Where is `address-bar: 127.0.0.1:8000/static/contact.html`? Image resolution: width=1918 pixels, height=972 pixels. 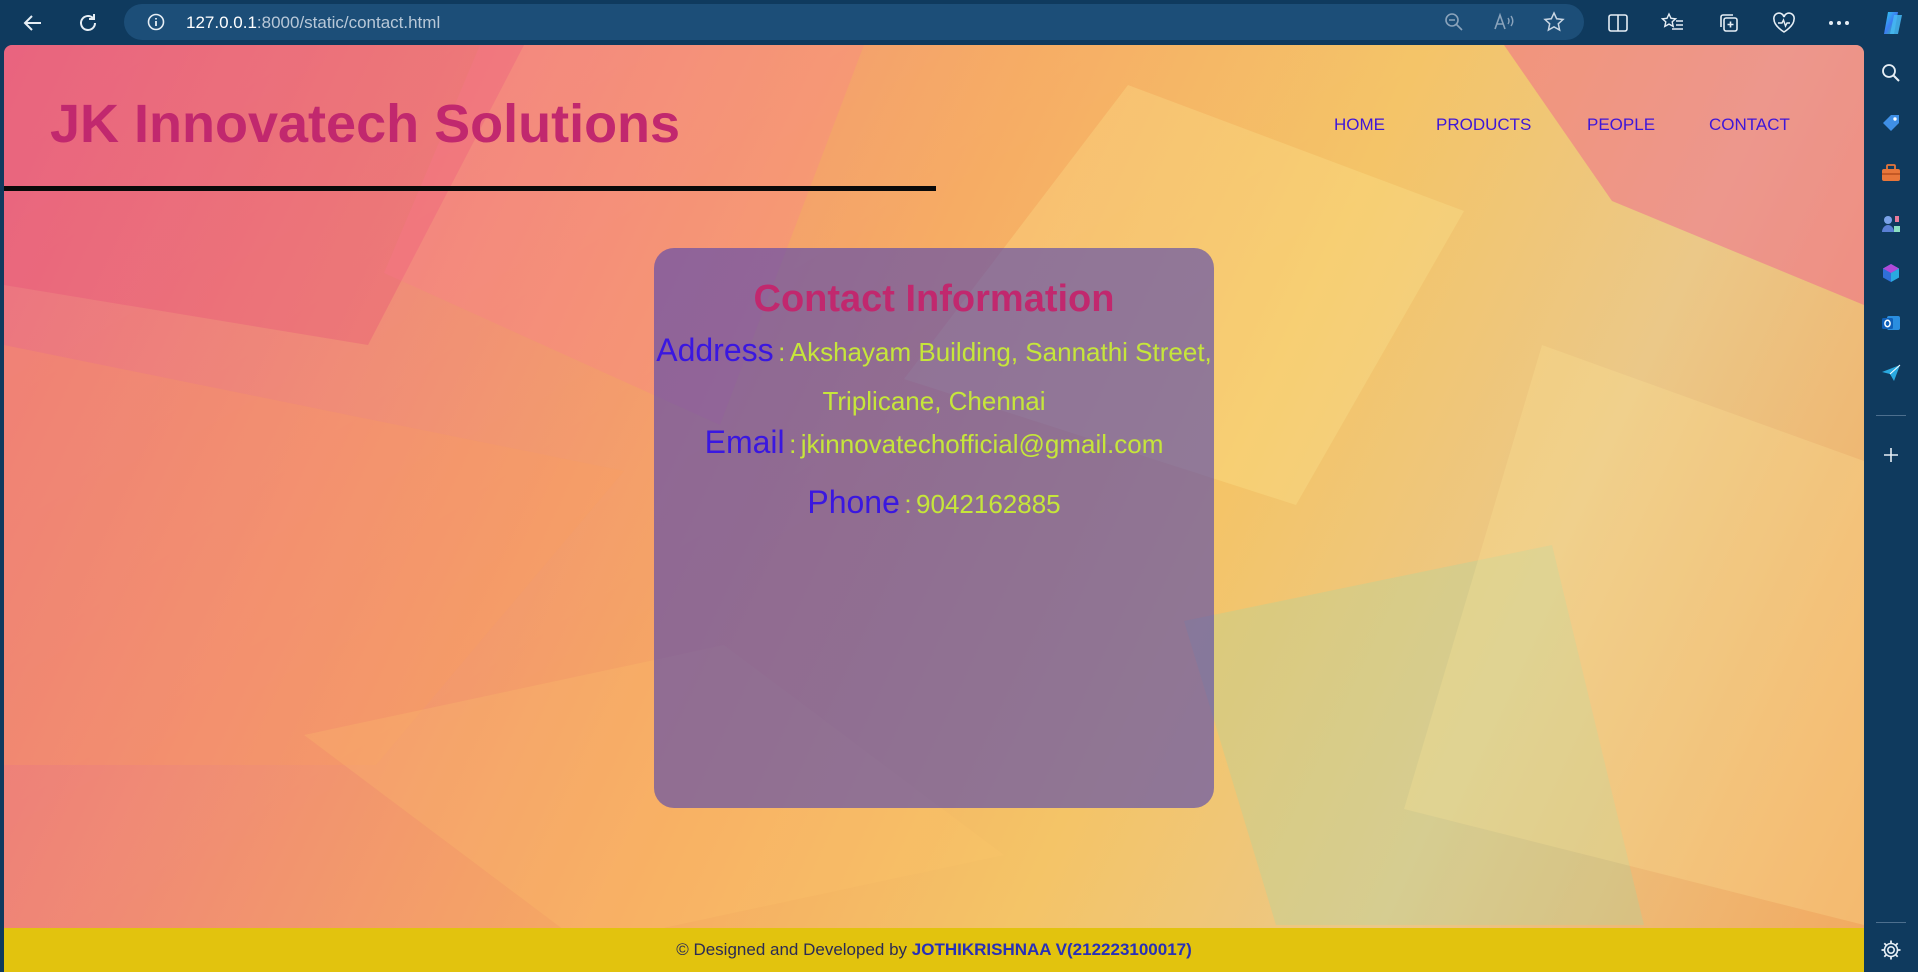 address-bar: 127.0.0.1:8000/static/contact.html is located at coordinates (854, 22).